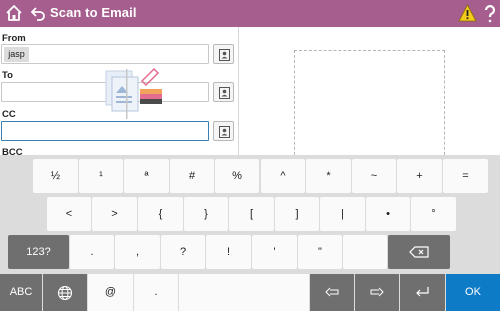 Image resolution: width=500 pixels, height=311 pixels. I want to click on key-comma: ,, so click(137, 252).